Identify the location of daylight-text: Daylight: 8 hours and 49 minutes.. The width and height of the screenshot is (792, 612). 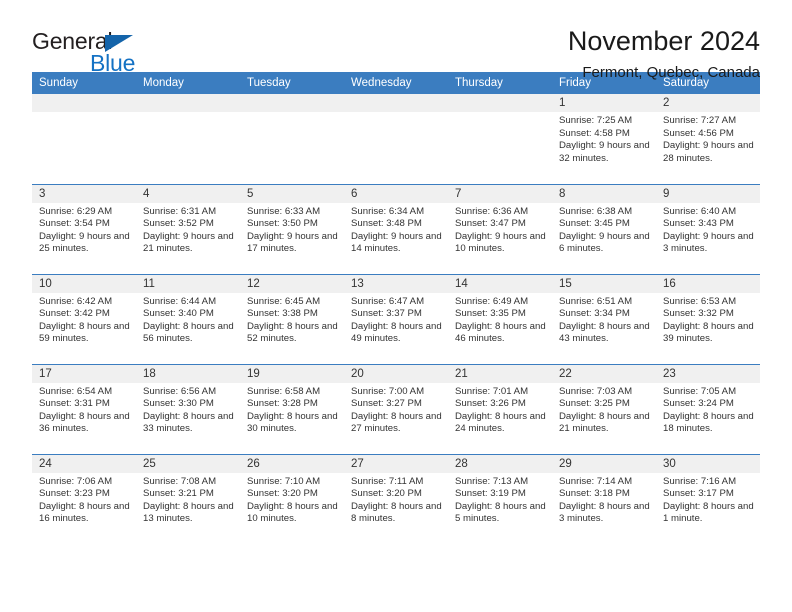
(396, 332).